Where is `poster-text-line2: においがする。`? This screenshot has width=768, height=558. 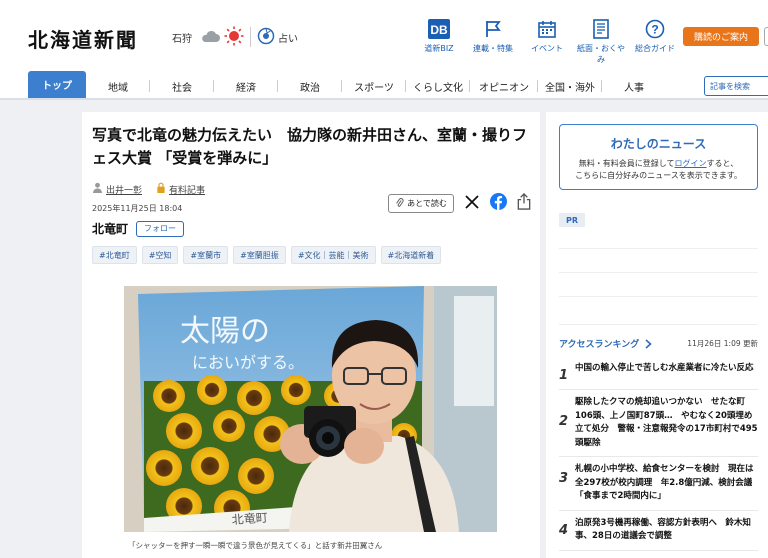 poster-text-line2: においがする。 is located at coordinates (248, 362).